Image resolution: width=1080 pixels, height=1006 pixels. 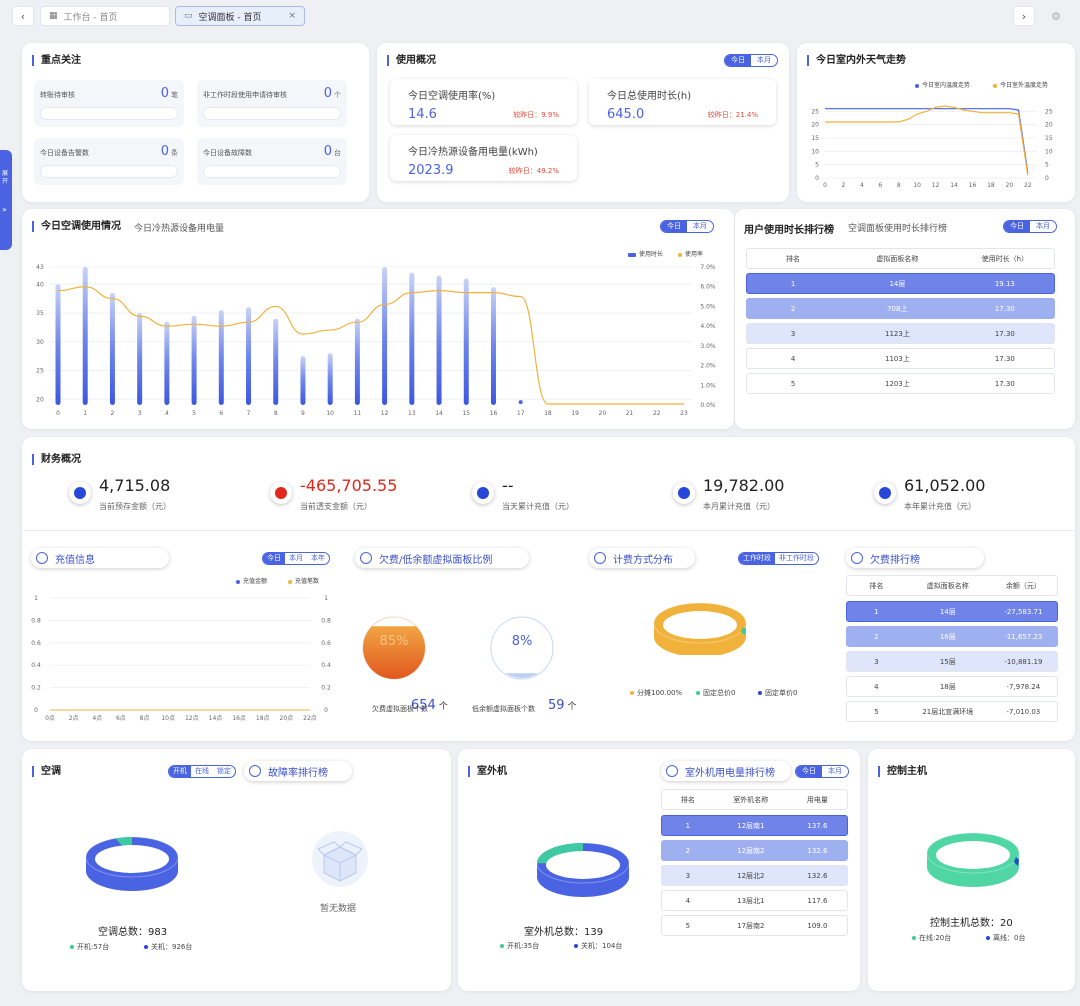 What do you see at coordinates (757, 558) in the screenshot?
I see `toggle-work-hours: 工作时段` at bounding box center [757, 558].